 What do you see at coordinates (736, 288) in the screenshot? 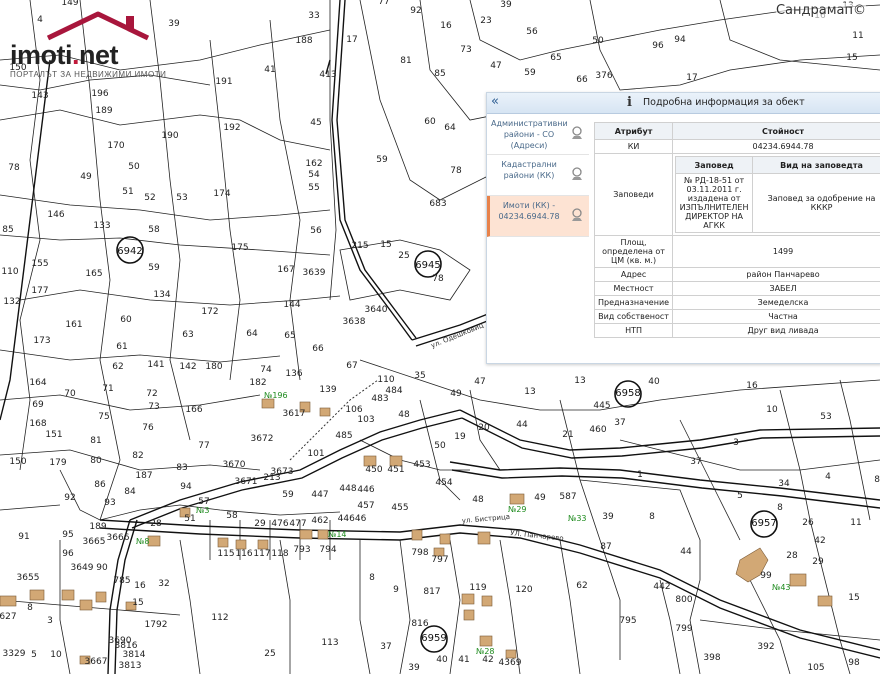
I see `table-row: Местност ЗАБЕЛ` at bounding box center [736, 288].